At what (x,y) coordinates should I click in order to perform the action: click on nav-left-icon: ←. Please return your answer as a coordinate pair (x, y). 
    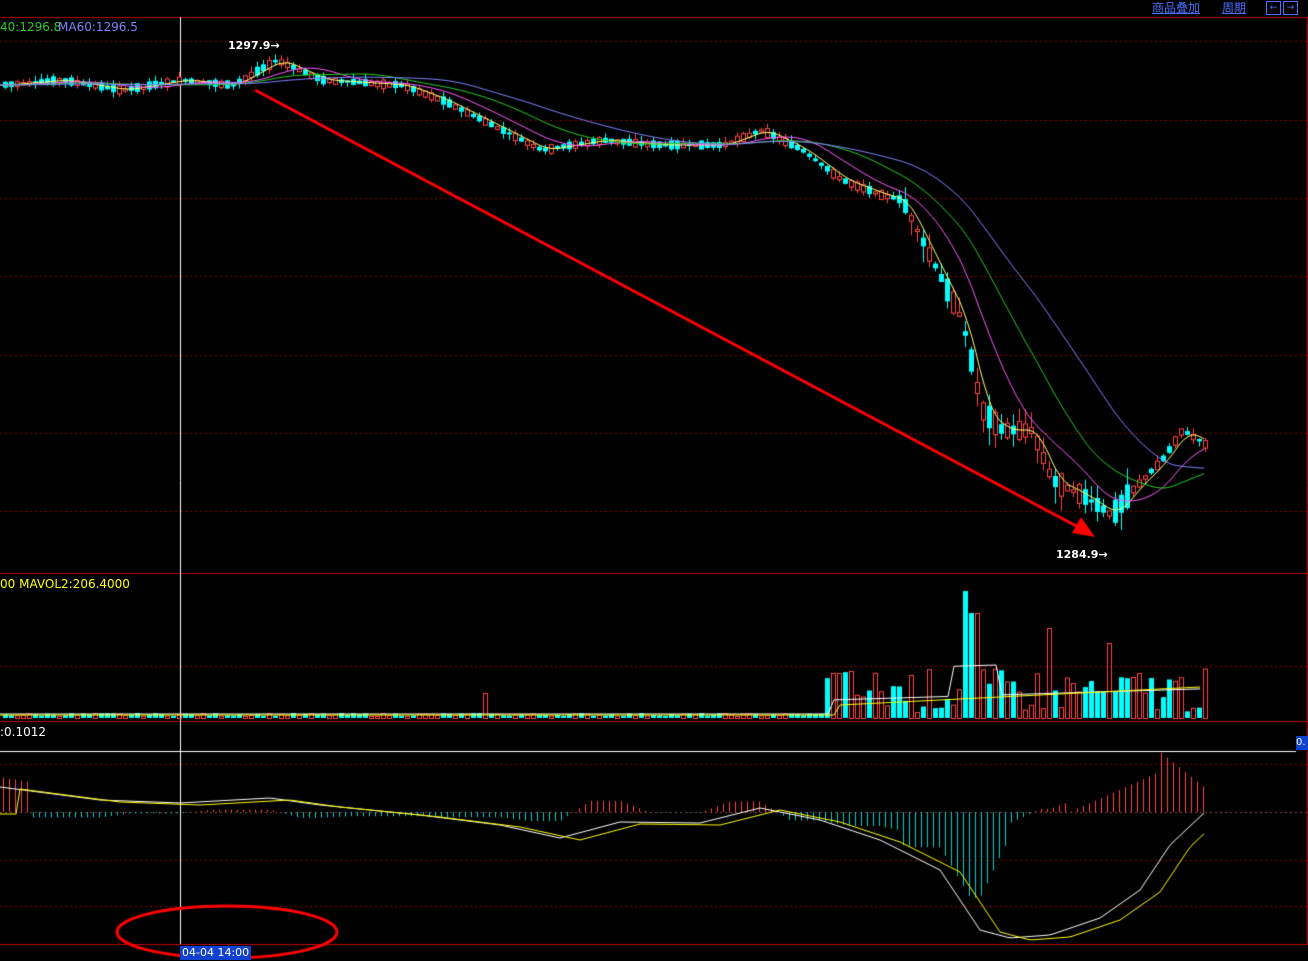
    Looking at the image, I should click on (1273, 8).